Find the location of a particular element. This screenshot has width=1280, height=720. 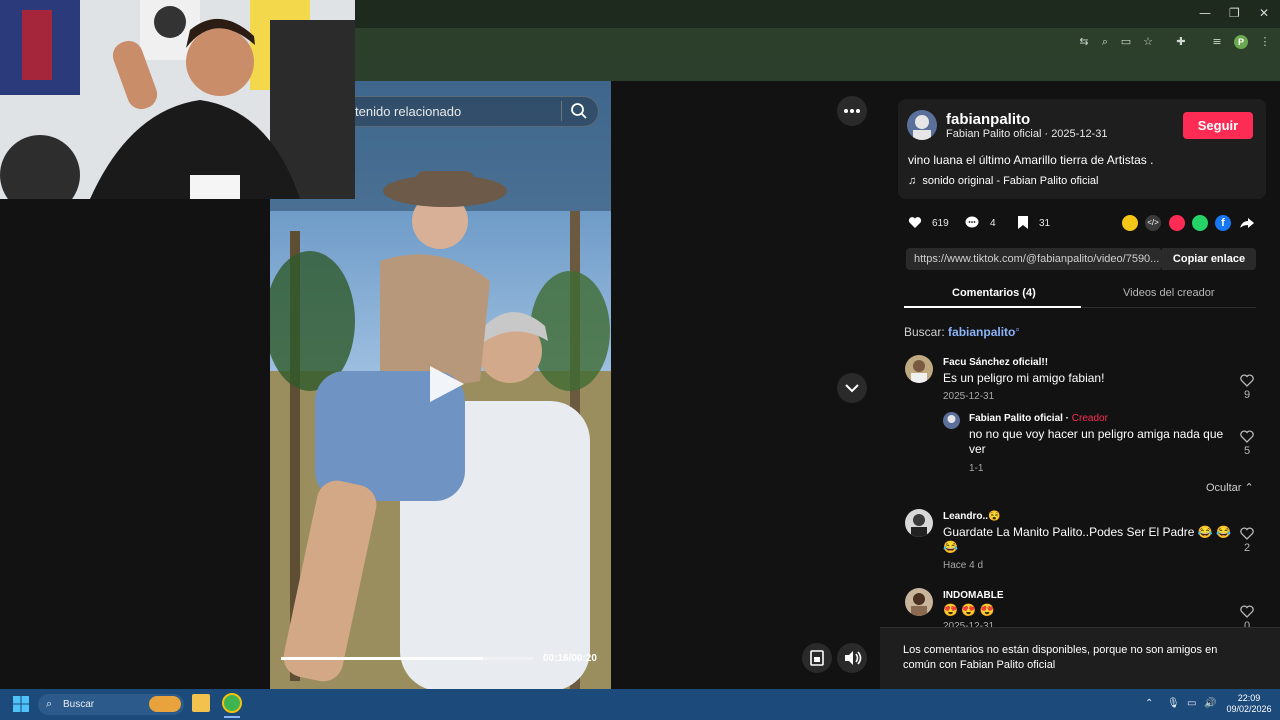

reply-date: 1-1 is located at coordinates (976, 468).